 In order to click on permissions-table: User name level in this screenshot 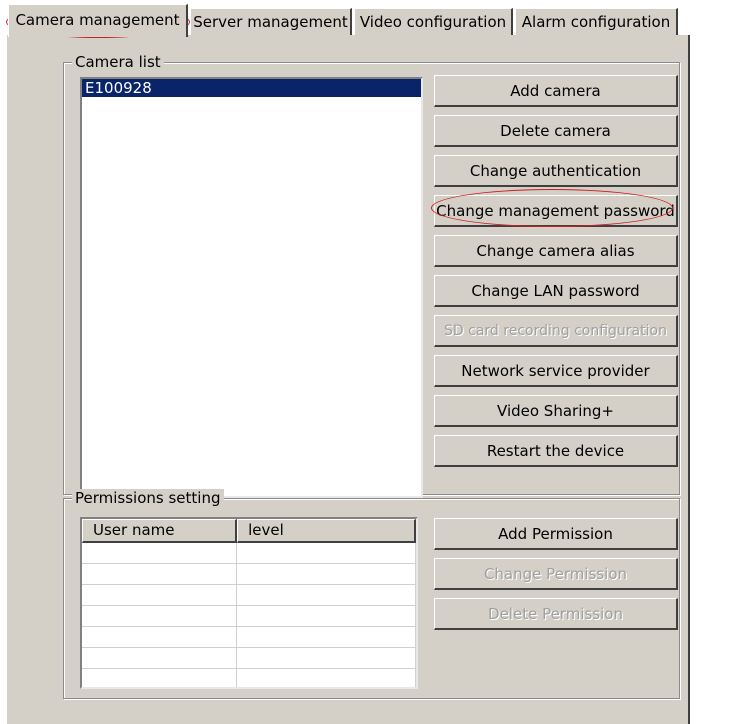, I will do `click(249, 603)`.